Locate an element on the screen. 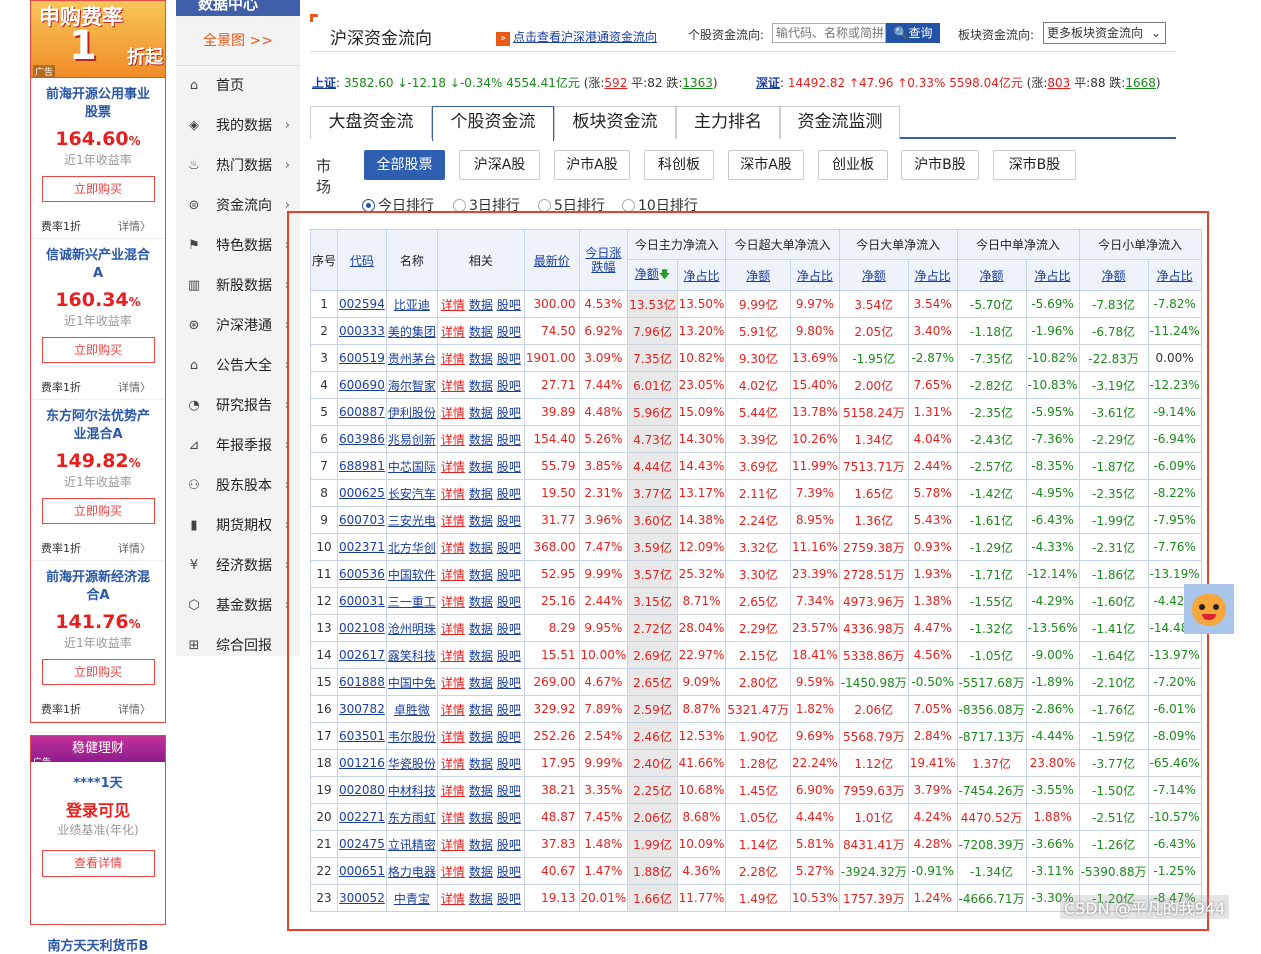 Image resolution: width=1261 pixels, height=954 pixels. cell-code: 688981 is located at coordinates (362, 466).